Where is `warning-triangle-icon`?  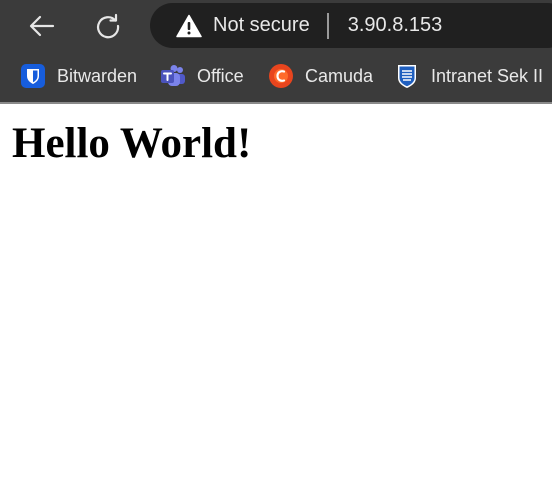 warning-triangle-icon is located at coordinates (189, 25).